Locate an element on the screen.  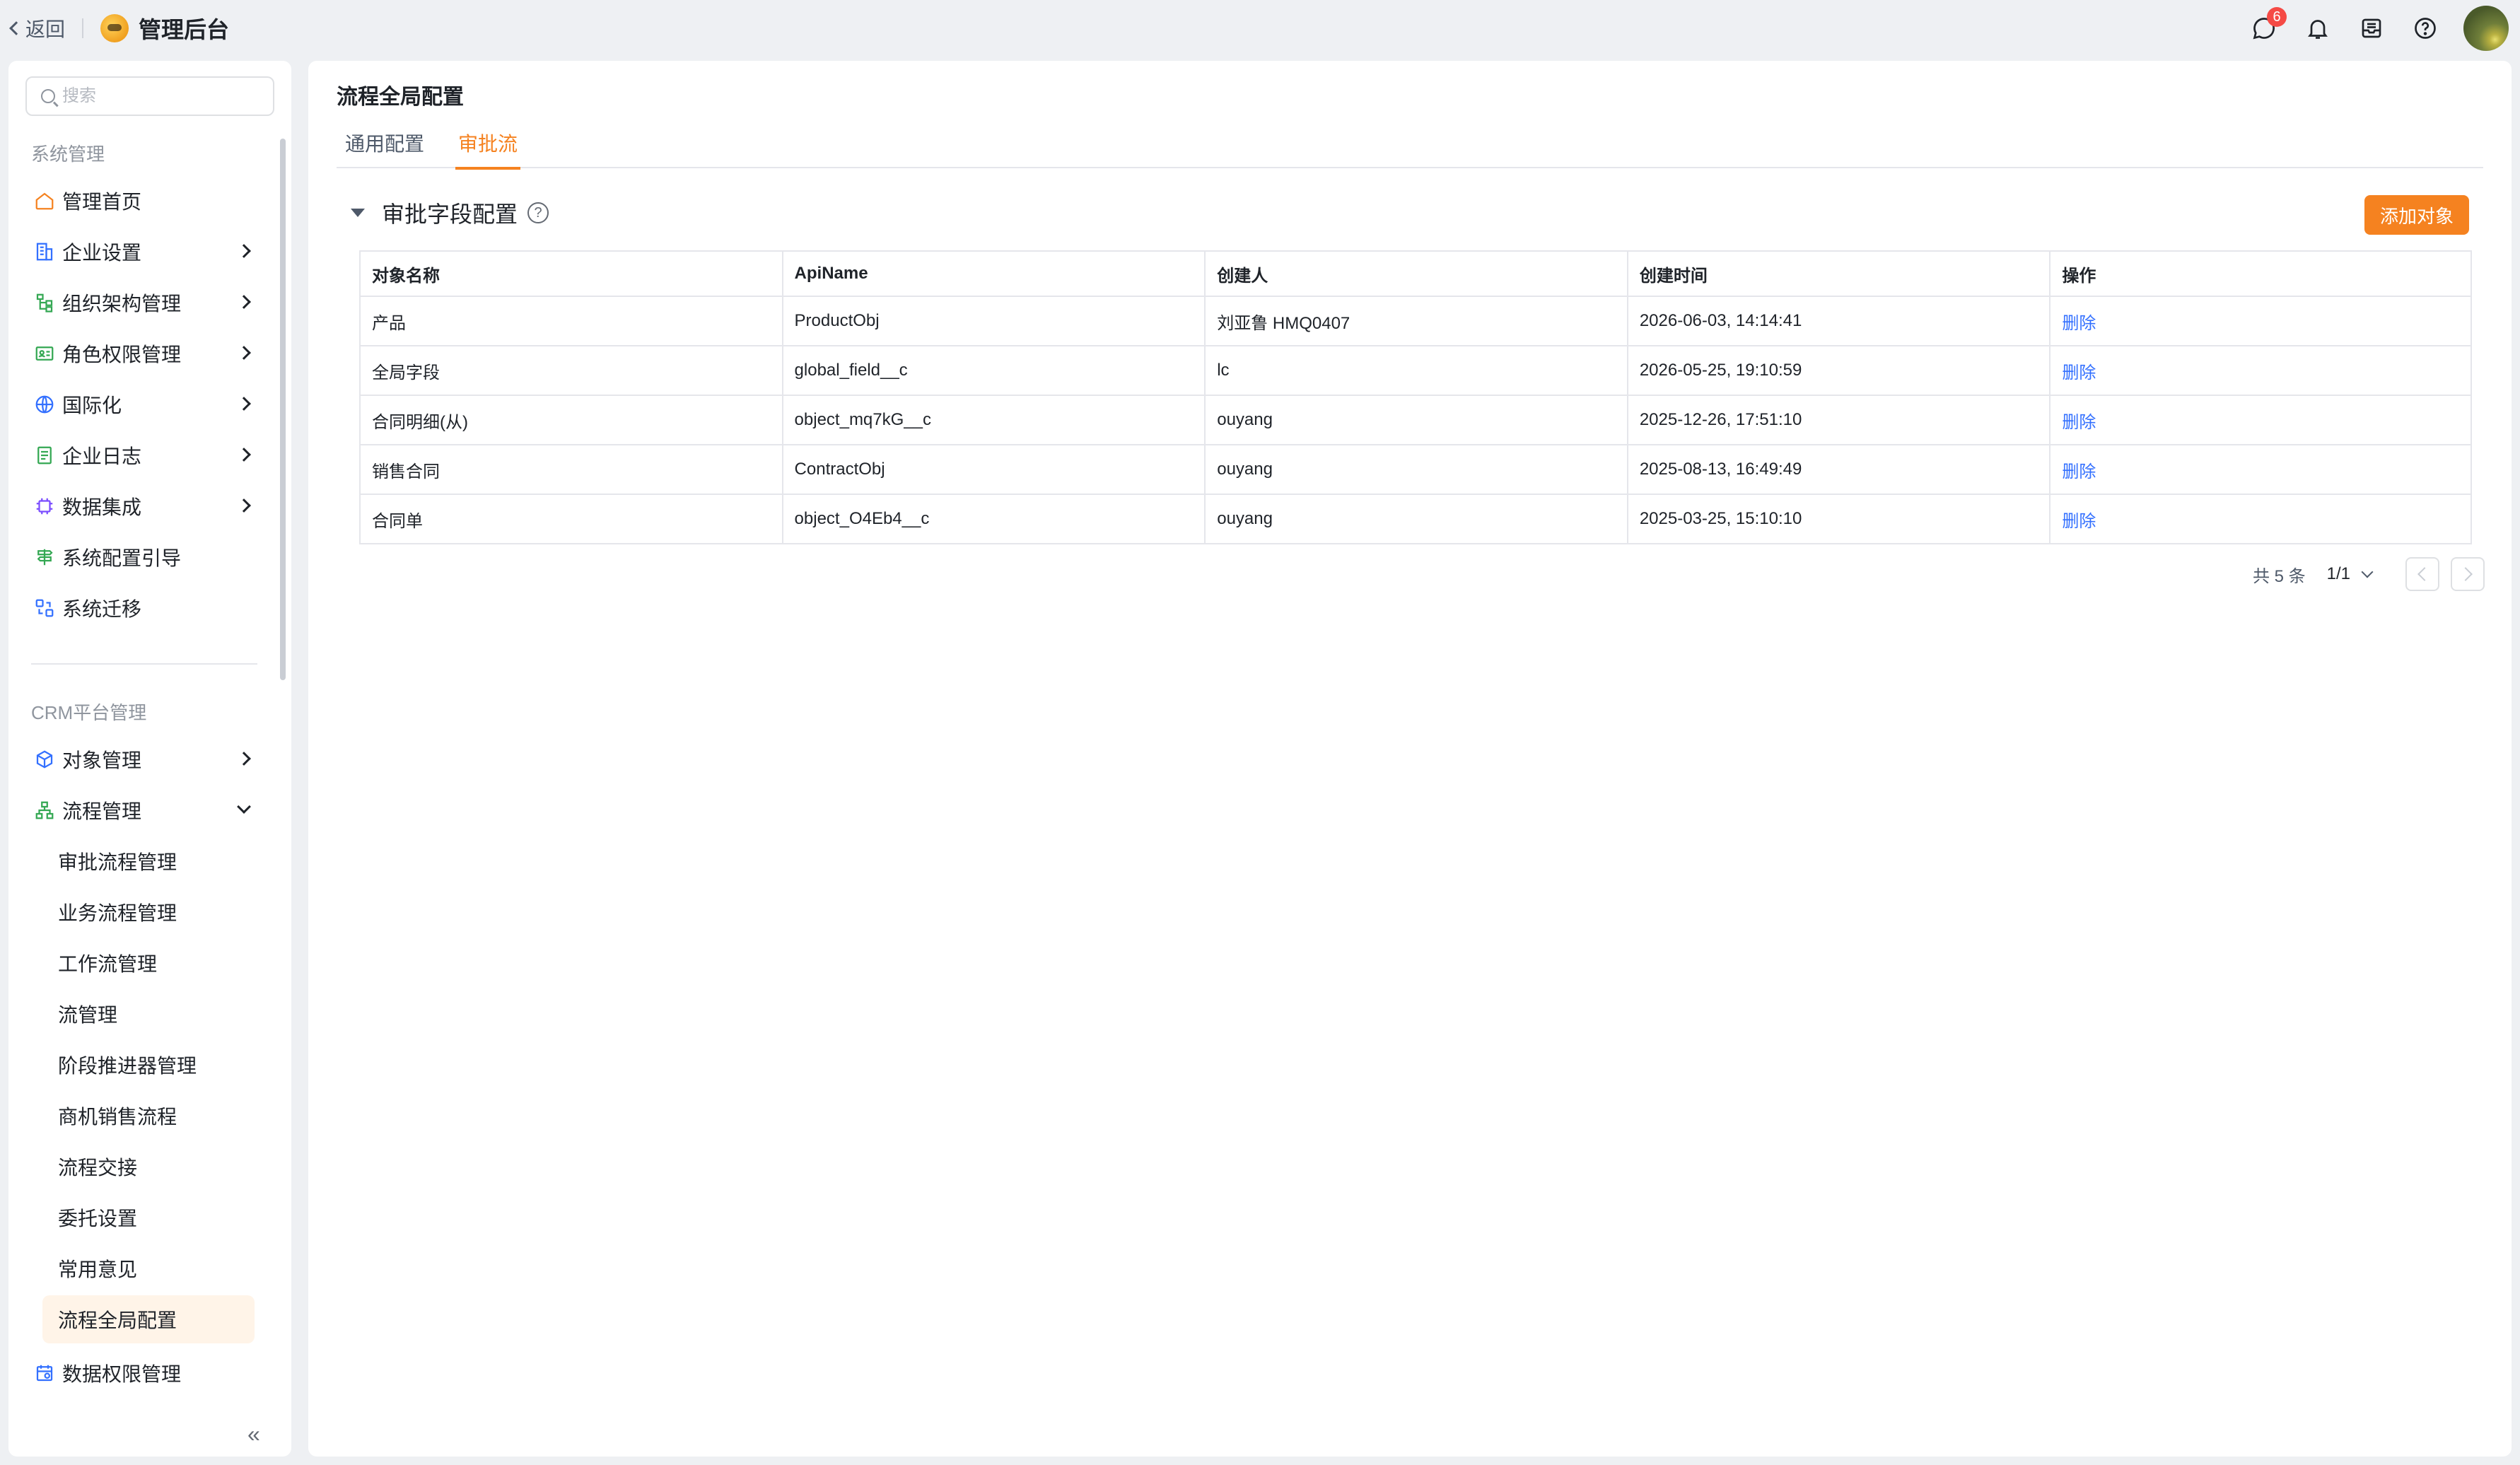
cell-object-name: 产品 is located at coordinates (571, 321).